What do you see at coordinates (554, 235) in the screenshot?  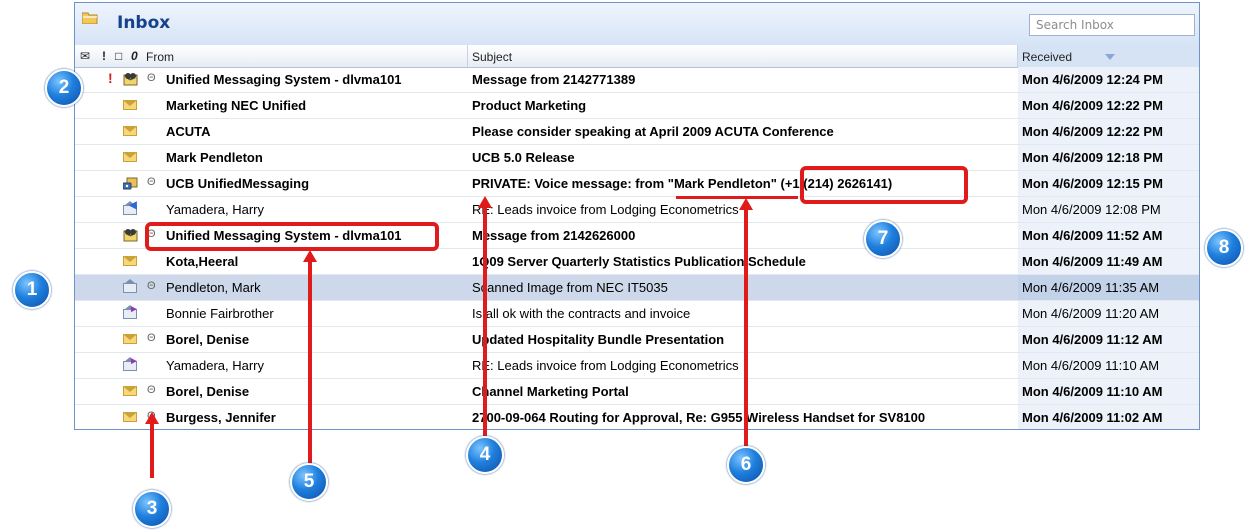 I see `message-subject: Message from 2142626000` at bounding box center [554, 235].